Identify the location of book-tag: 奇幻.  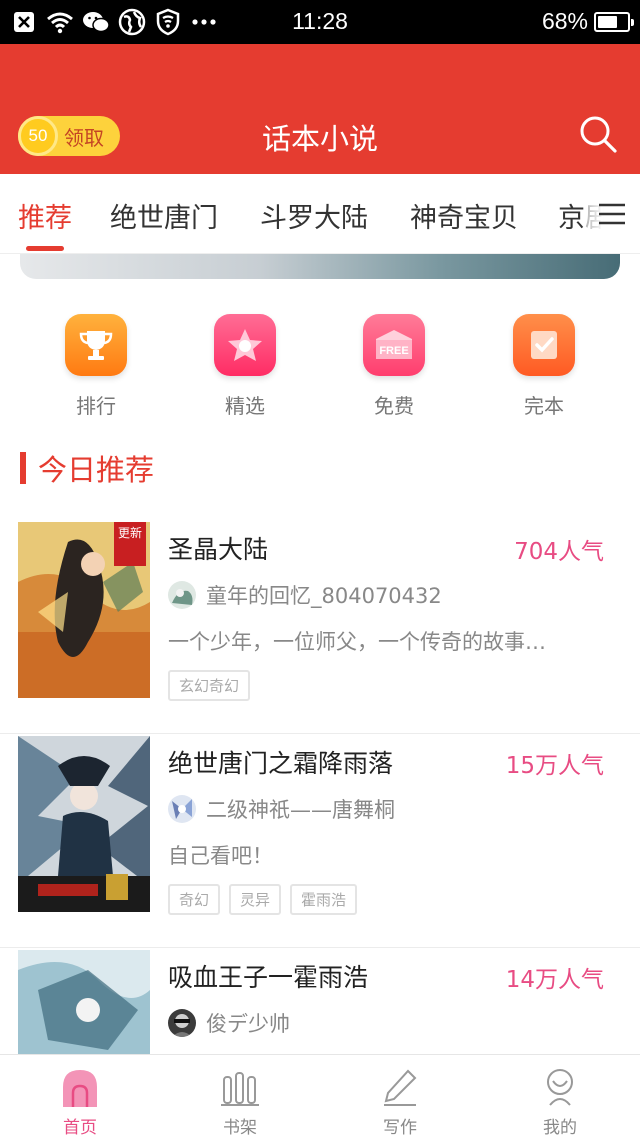
(194, 899).